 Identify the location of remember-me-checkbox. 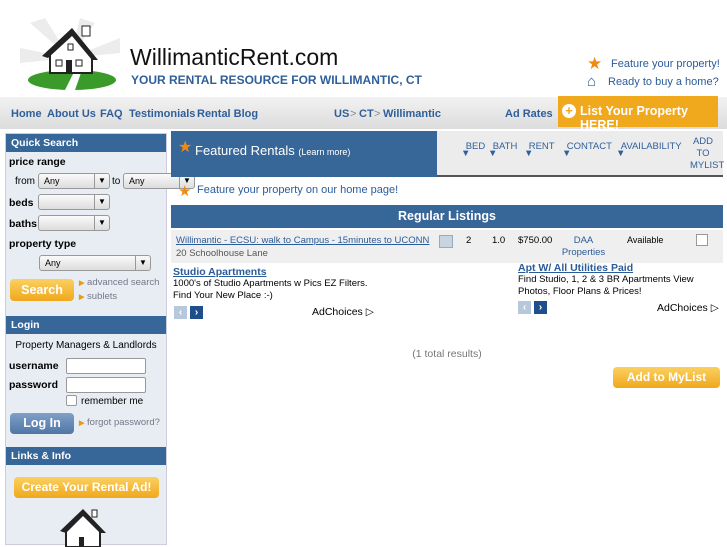
(71, 400).